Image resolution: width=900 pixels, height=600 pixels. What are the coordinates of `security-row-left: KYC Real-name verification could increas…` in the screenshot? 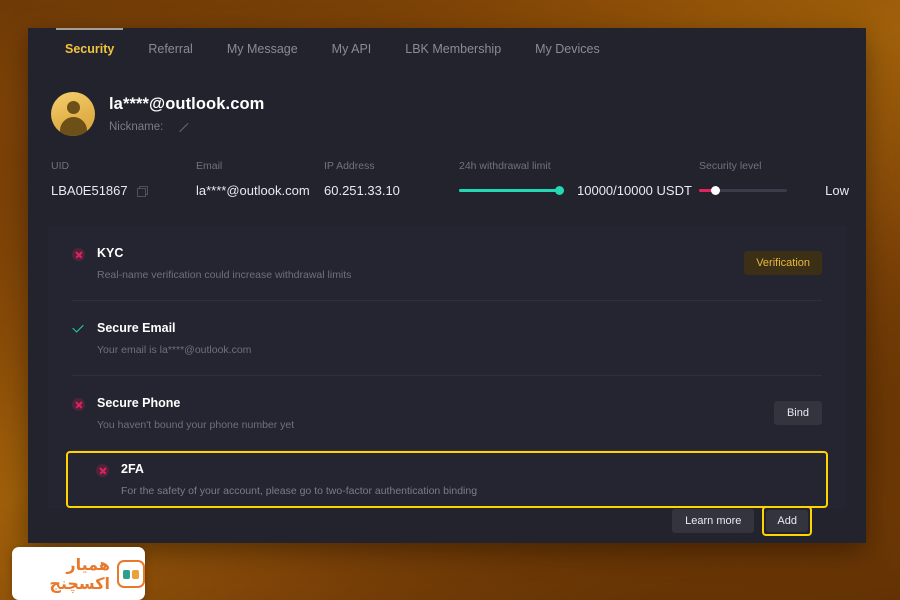 It's located at (211, 263).